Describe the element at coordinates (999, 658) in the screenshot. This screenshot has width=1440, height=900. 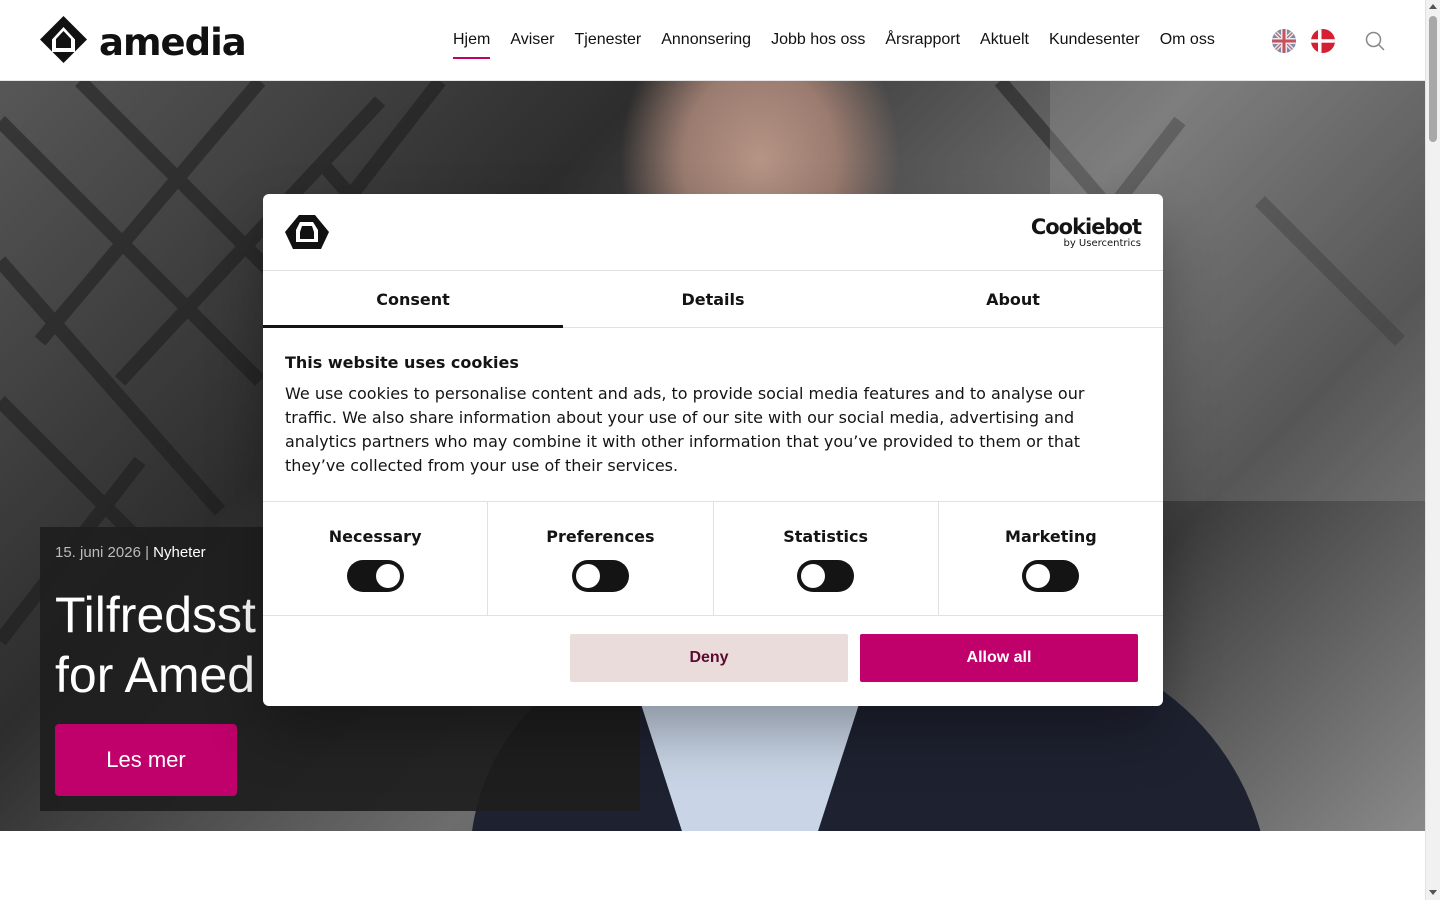
I see `allow-all-button: Allow all` at that location.